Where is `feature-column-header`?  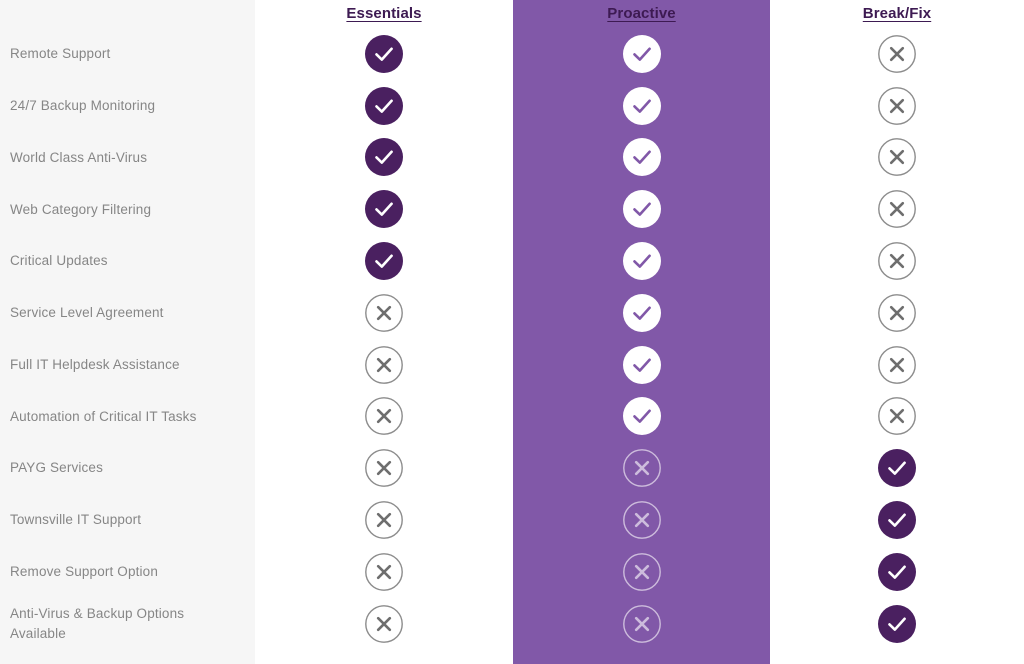 feature-column-header is located at coordinates (127, 14).